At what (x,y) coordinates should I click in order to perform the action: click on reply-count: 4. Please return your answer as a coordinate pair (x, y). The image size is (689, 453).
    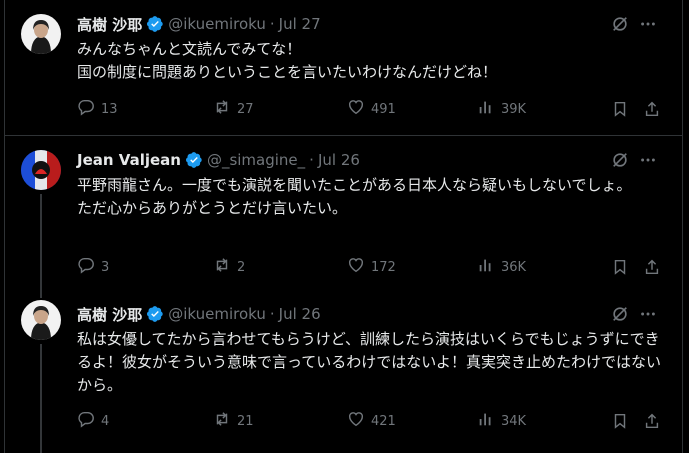
    Looking at the image, I should click on (105, 421).